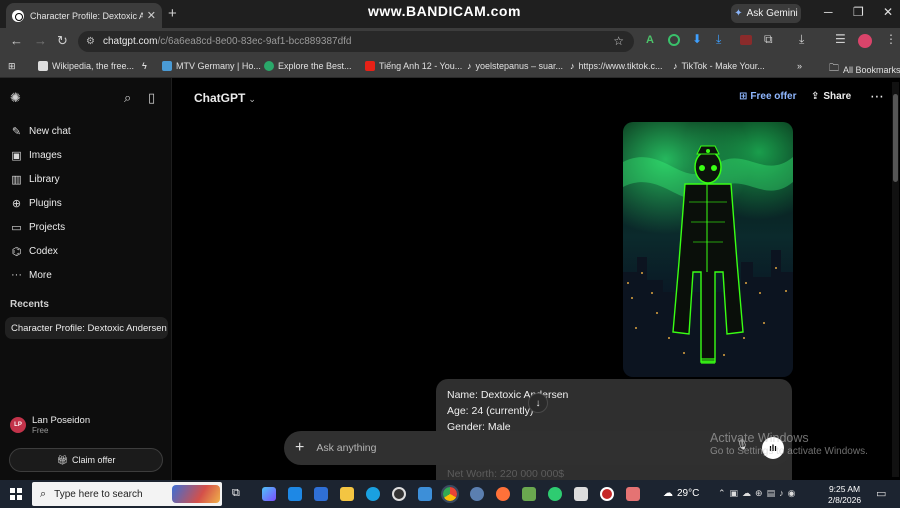 Image resolution: width=900 pixels, height=508 pixels. Describe the element at coordinates (172, 13) in the screenshot. I see `new-tab-button: +` at that location.